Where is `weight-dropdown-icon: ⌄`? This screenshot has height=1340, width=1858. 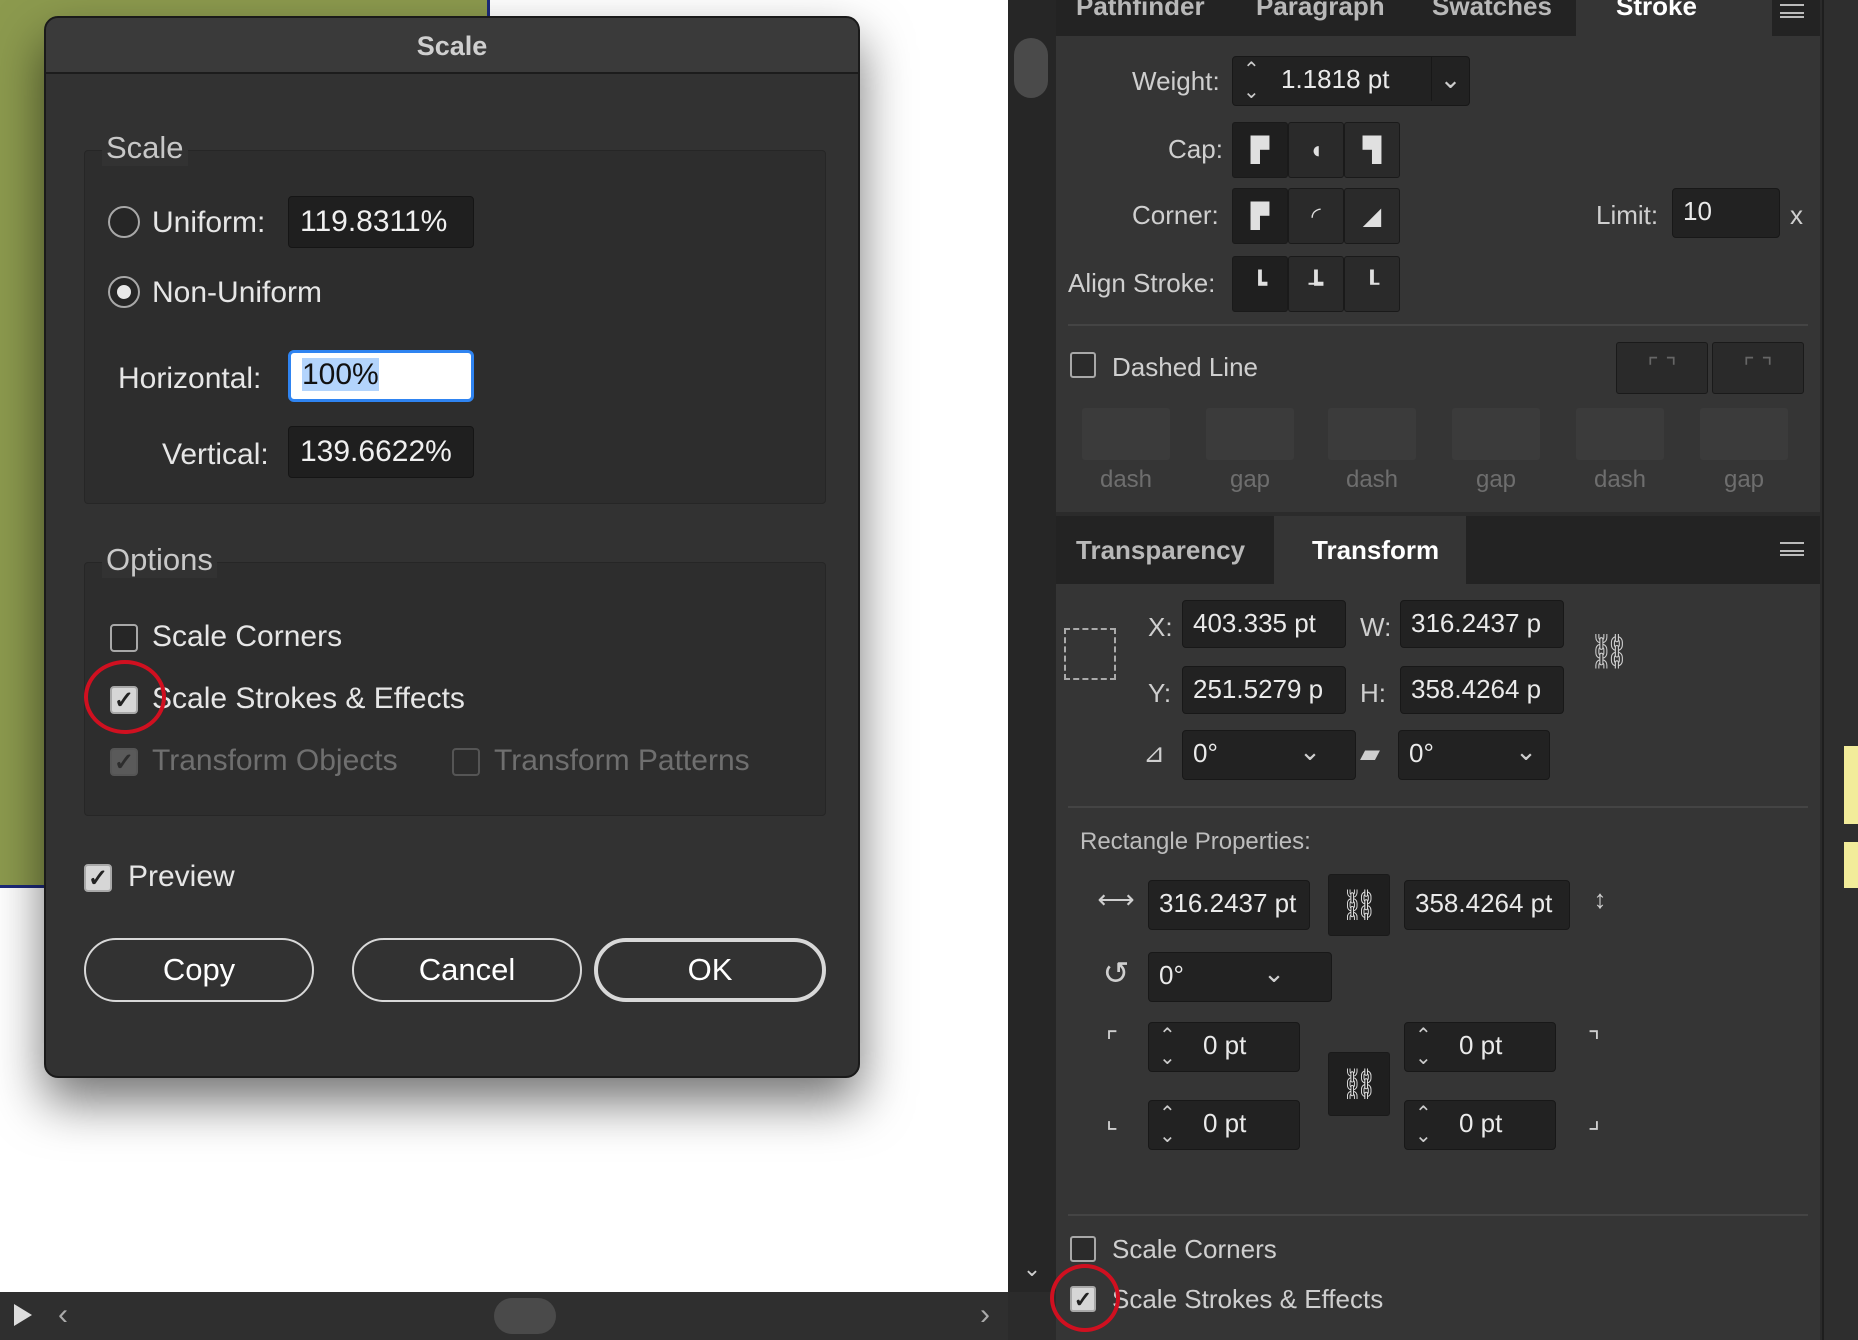
weight-dropdown-icon: ⌄ is located at coordinates (1450, 79).